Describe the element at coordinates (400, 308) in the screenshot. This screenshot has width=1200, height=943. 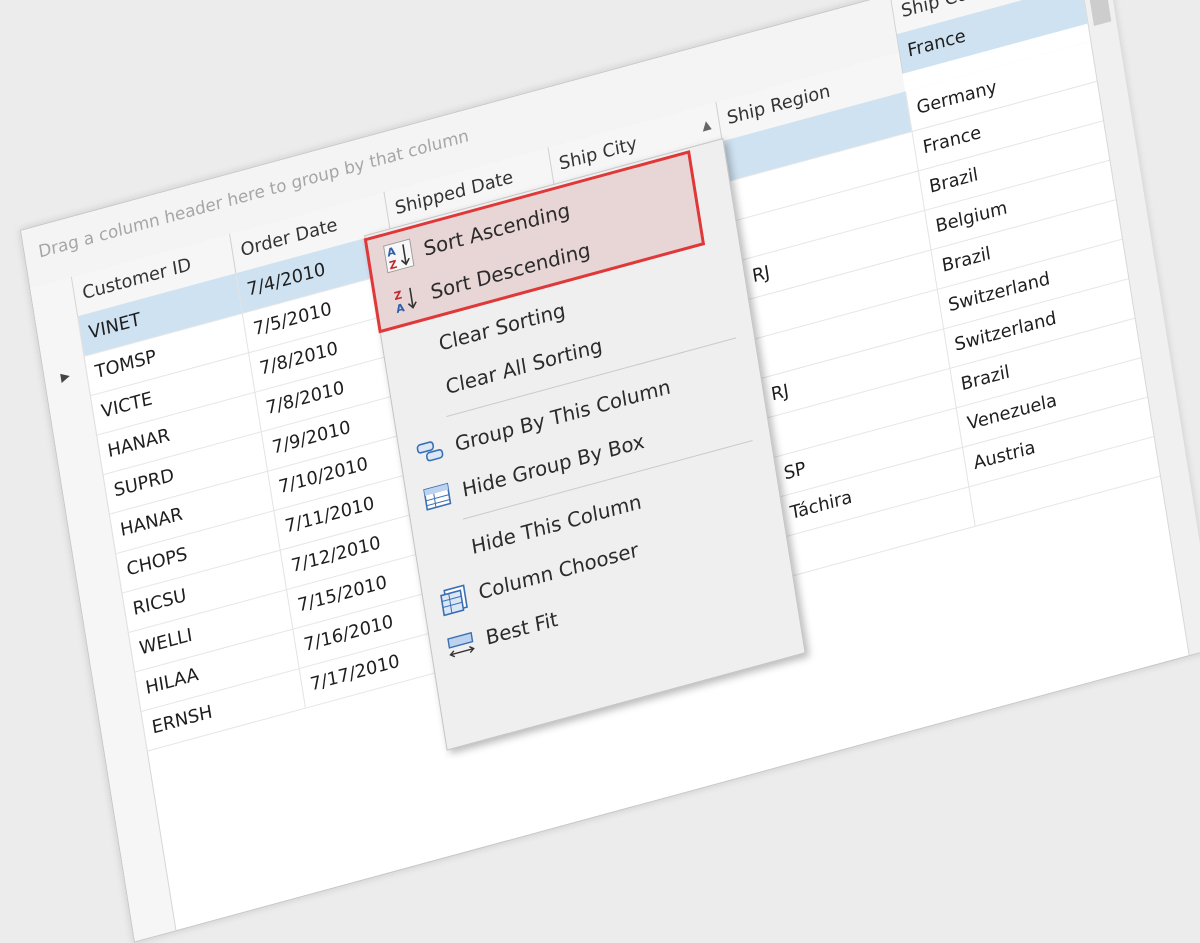
I see `svg-text: A` at that location.